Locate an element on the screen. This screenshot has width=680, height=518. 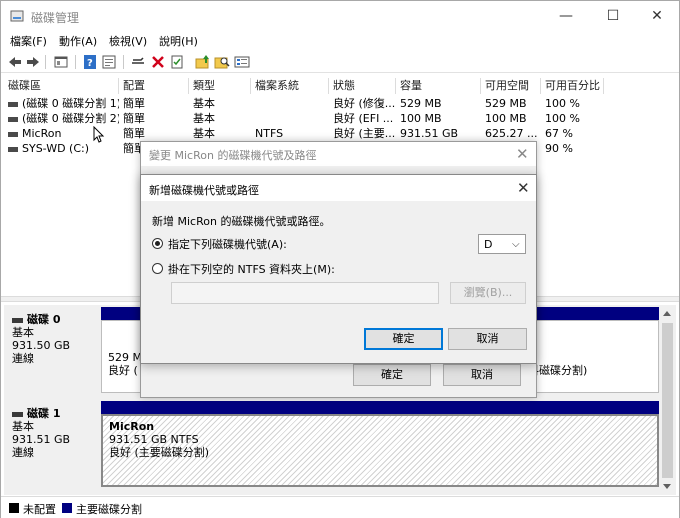
menu-view: 檢視(V) is located at coordinates (128, 41).